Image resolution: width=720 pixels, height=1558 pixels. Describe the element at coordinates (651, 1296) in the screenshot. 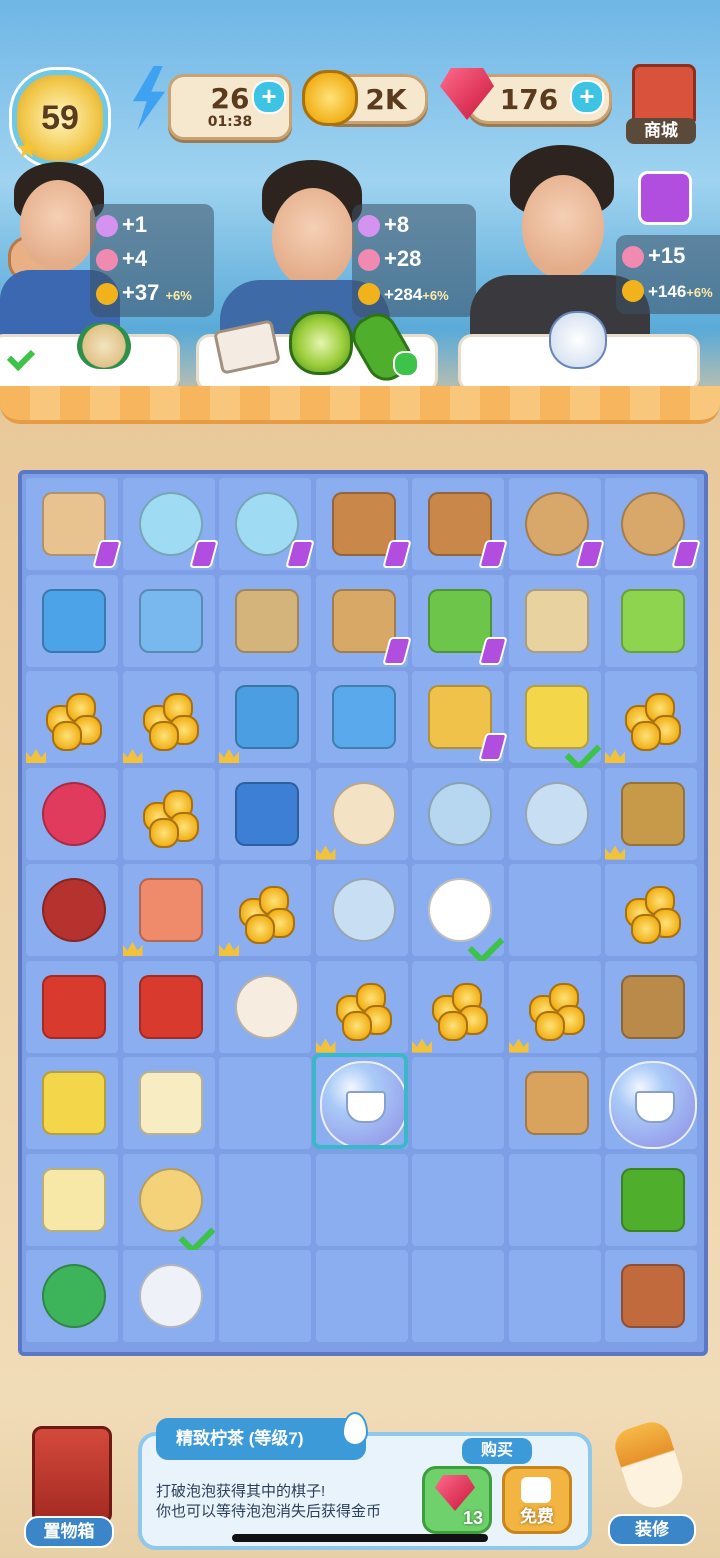

I see `board-cell-roast-meat` at that location.